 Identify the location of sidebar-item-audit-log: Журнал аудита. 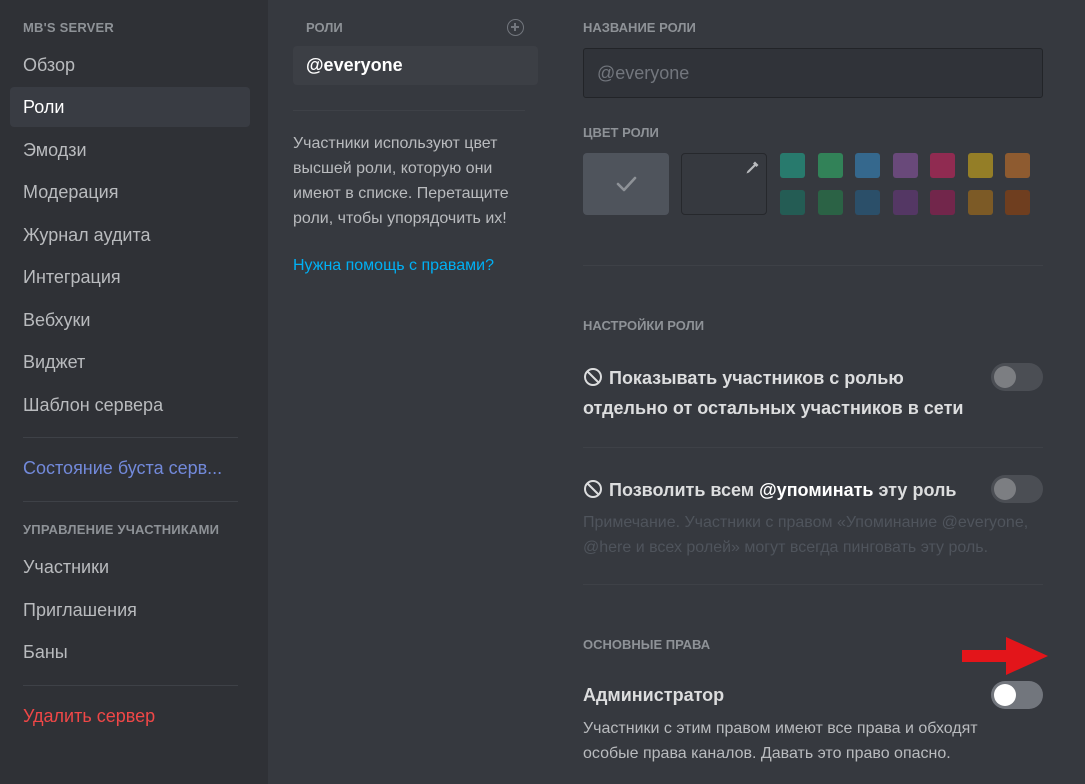
(130, 235).